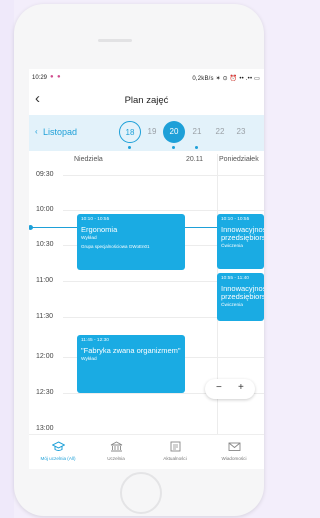  I want to click on app-header: ‹ Plan zajęć, so click(146, 101).